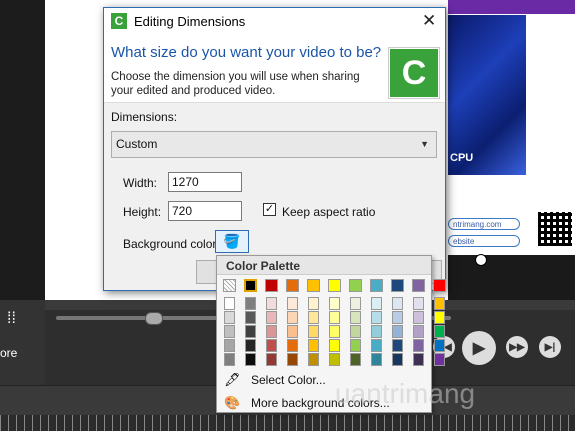 The image size is (575, 431). What do you see at coordinates (154, 318) in the screenshot?
I see `scrub-knob` at bounding box center [154, 318].